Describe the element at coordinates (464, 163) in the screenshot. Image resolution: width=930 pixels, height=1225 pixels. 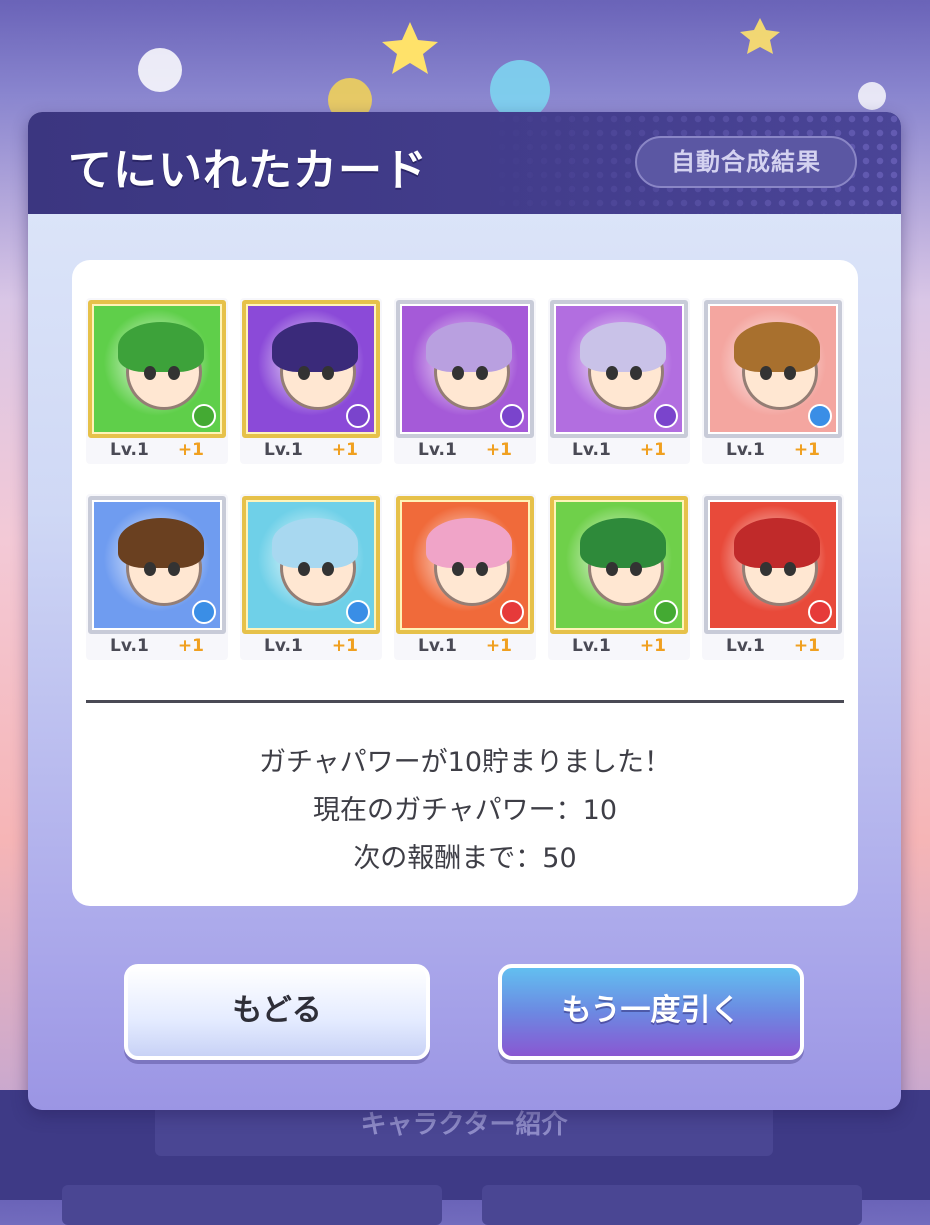
I see `dialog-header: てにいれたカード 自動合成結果` at that location.